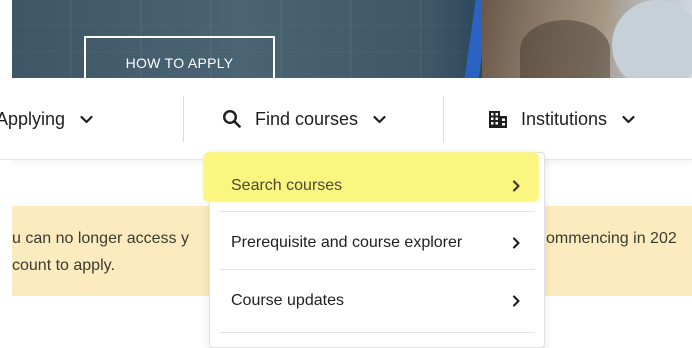  I want to click on dropdown-item-label: Course updates, so click(287, 300).